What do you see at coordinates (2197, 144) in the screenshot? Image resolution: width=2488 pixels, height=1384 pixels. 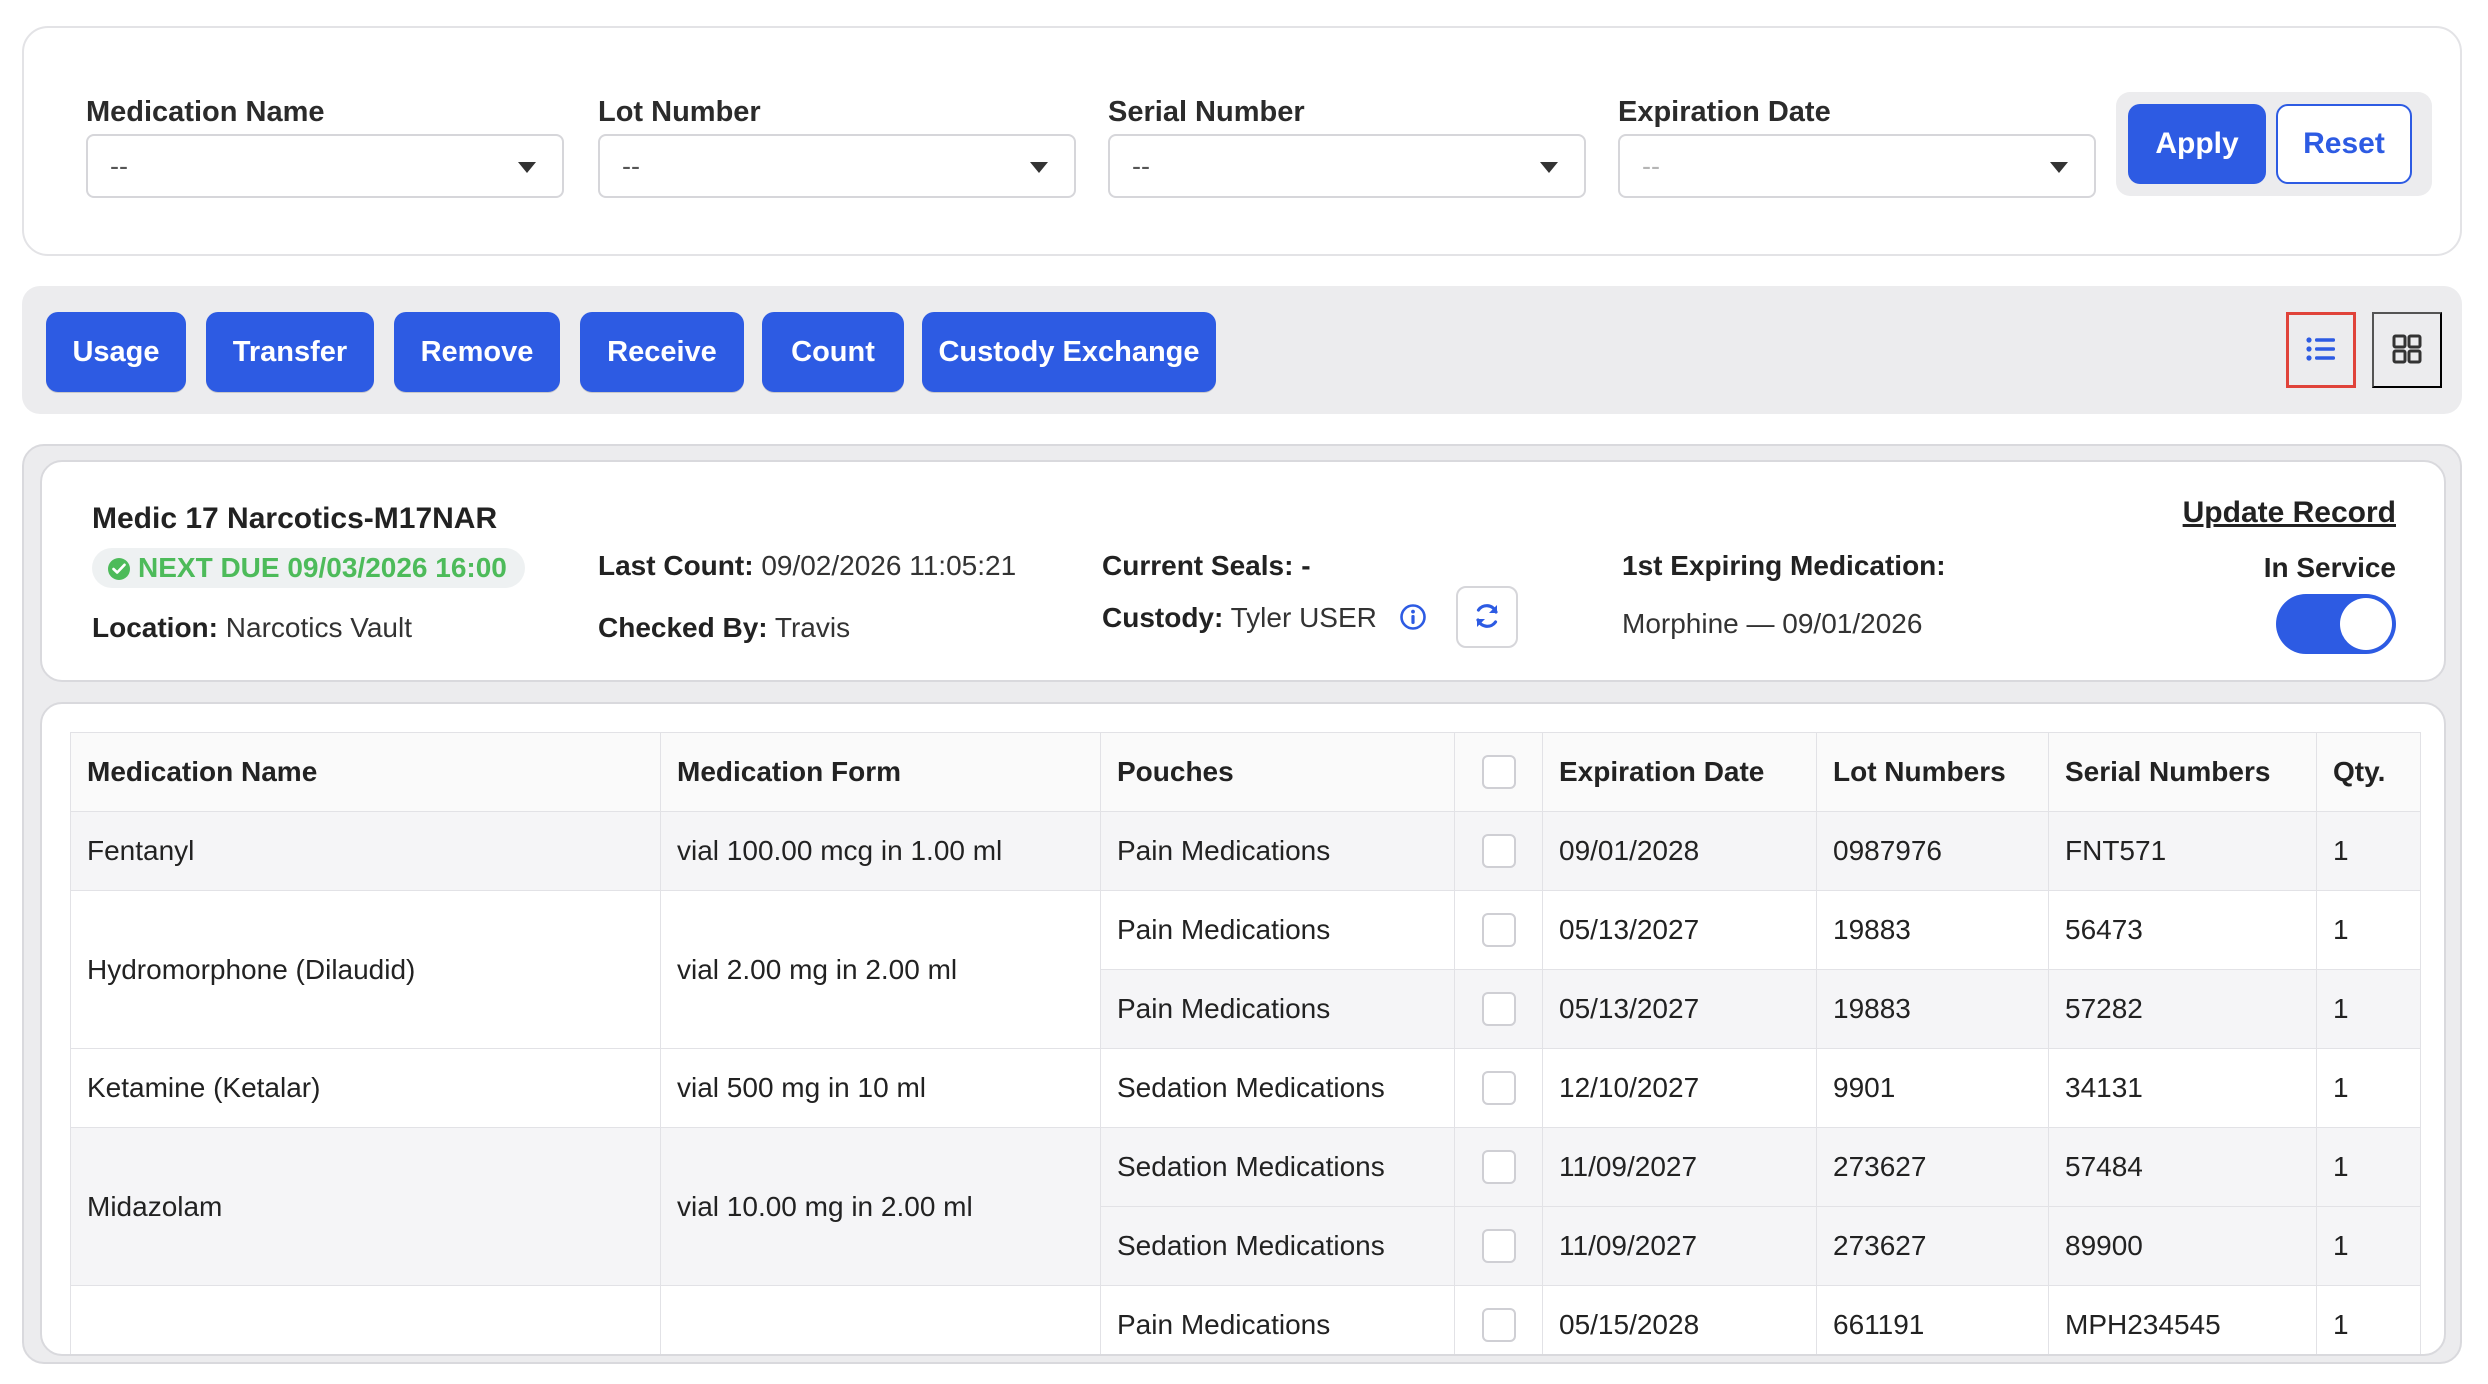 I see `apply-button: Apply` at bounding box center [2197, 144].